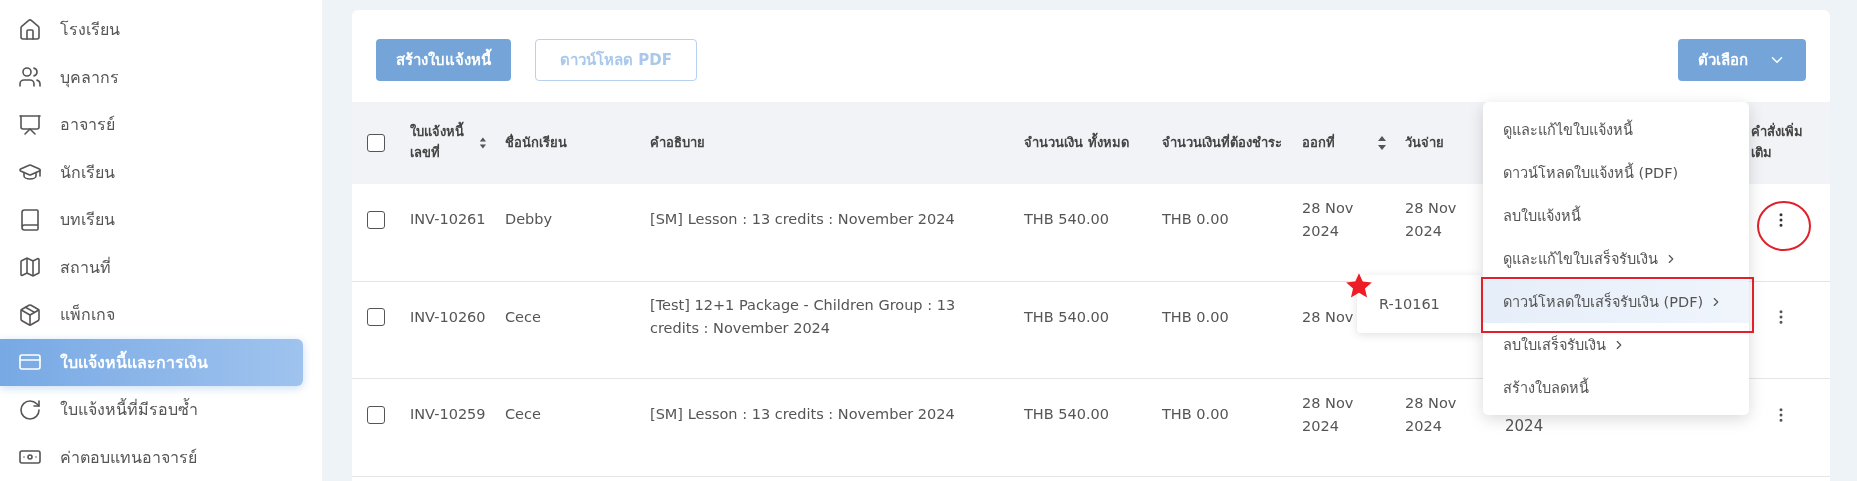 The width and height of the screenshot is (1857, 481). I want to click on sidebar-item: นักเรียน, so click(151, 172).